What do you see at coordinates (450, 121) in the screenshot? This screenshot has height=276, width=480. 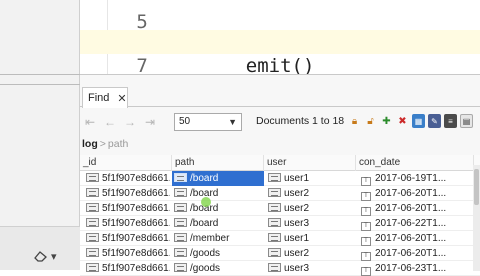 I see `tree-view-icon: ≡` at bounding box center [450, 121].